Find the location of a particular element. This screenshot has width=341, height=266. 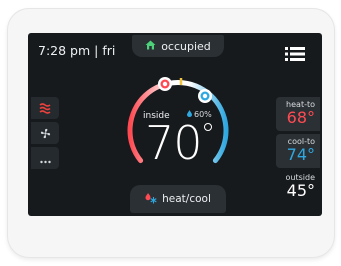

cool-setpoint-handle is located at coordinates (205, 96).